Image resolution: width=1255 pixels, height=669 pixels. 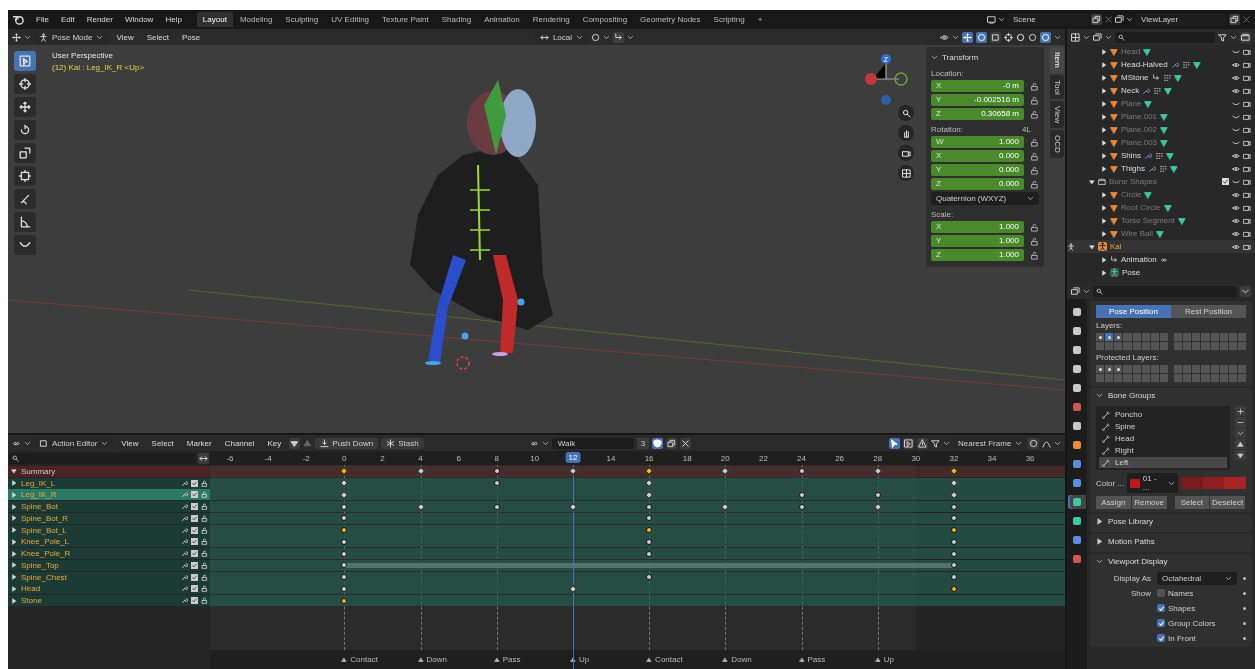 I want to click on menu-item: Pose, so click(x=191, y=37).